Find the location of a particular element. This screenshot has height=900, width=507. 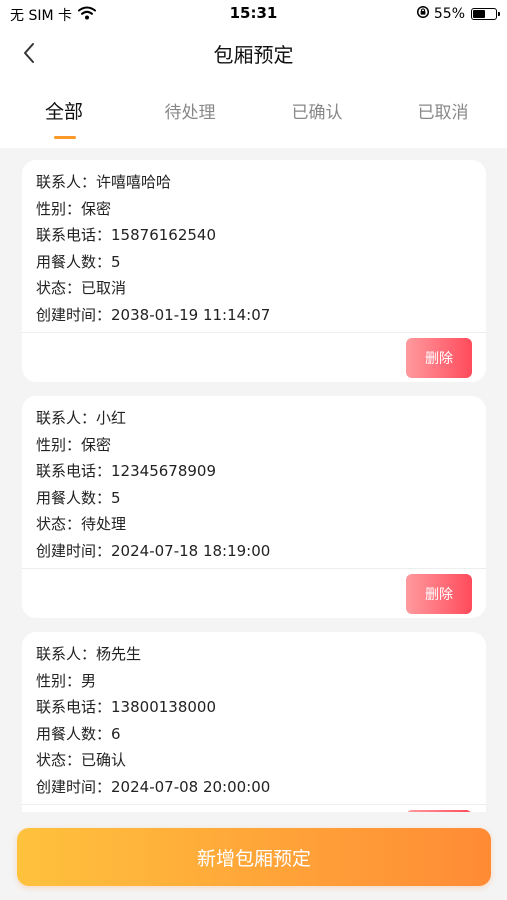

contact-line: 联系人：杨先生 is located at coordinates (89, 654).